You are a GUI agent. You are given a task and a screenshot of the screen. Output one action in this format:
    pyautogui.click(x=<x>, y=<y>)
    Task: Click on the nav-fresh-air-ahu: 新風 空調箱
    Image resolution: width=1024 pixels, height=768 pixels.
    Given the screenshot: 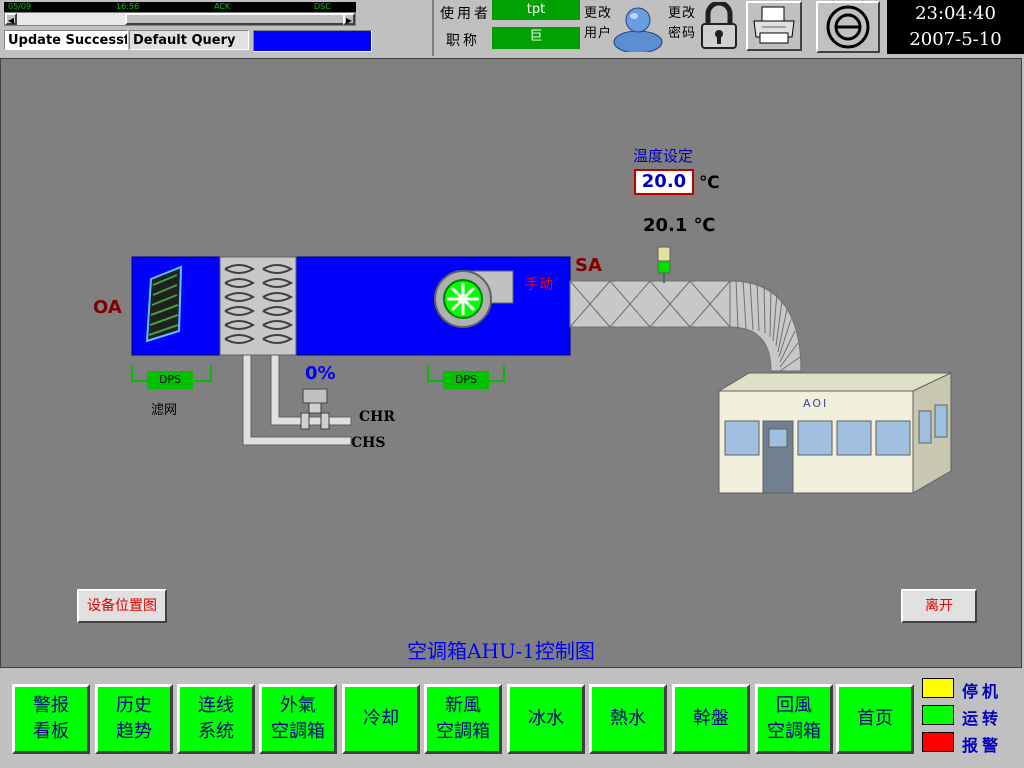 What is the action you would take?
    pyautogui.click(x=463, y=719)
    